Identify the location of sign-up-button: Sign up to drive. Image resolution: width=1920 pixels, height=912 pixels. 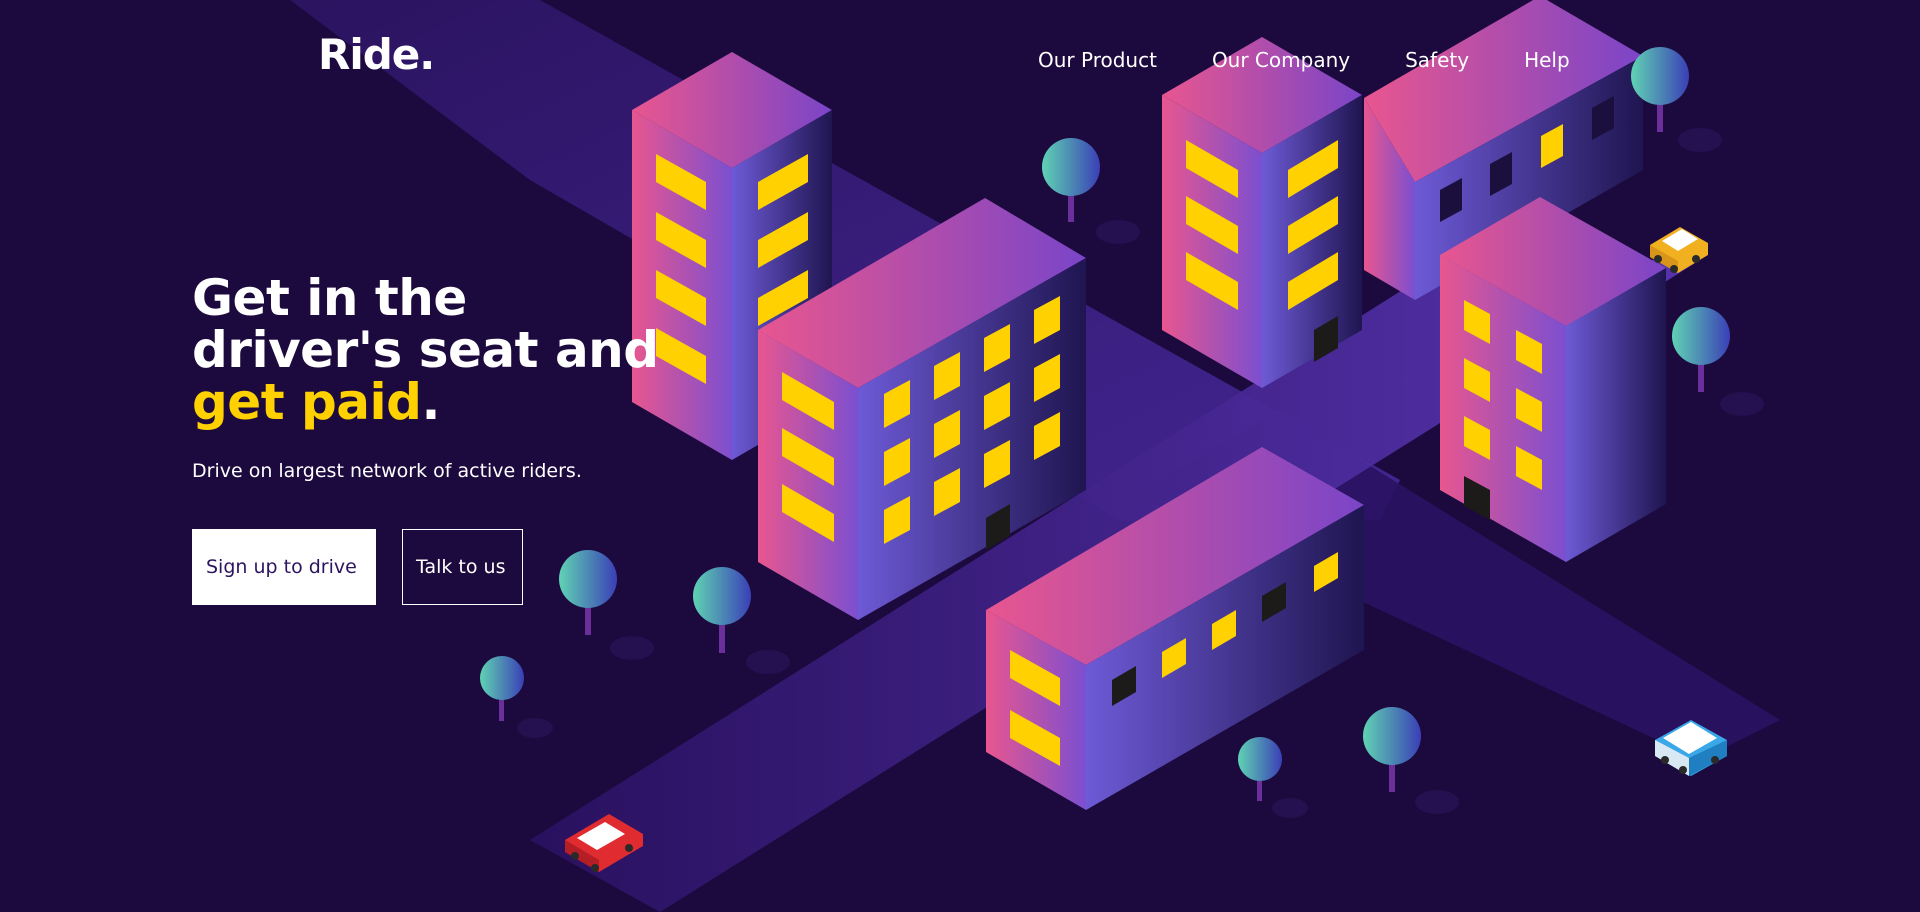
(284, 567).